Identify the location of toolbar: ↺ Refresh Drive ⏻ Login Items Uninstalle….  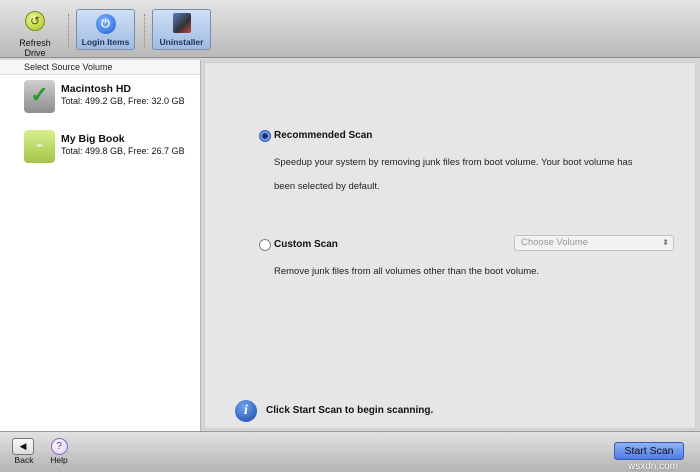
(350, 29).